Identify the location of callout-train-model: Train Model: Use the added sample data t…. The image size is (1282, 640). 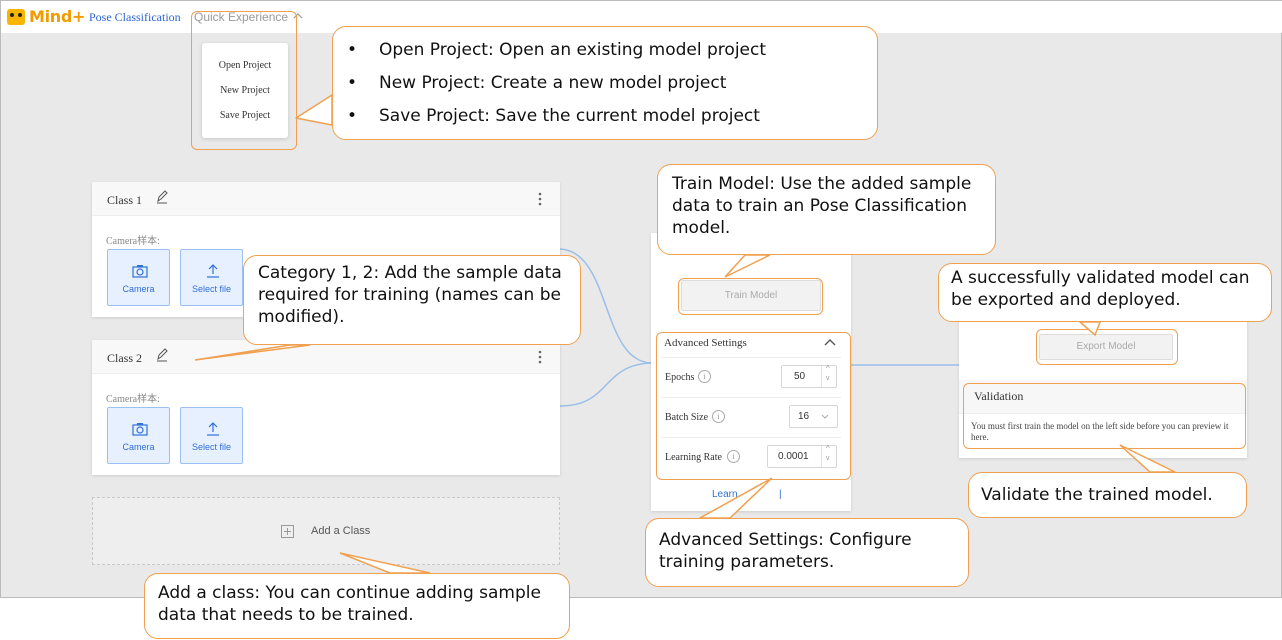
(826, 209).